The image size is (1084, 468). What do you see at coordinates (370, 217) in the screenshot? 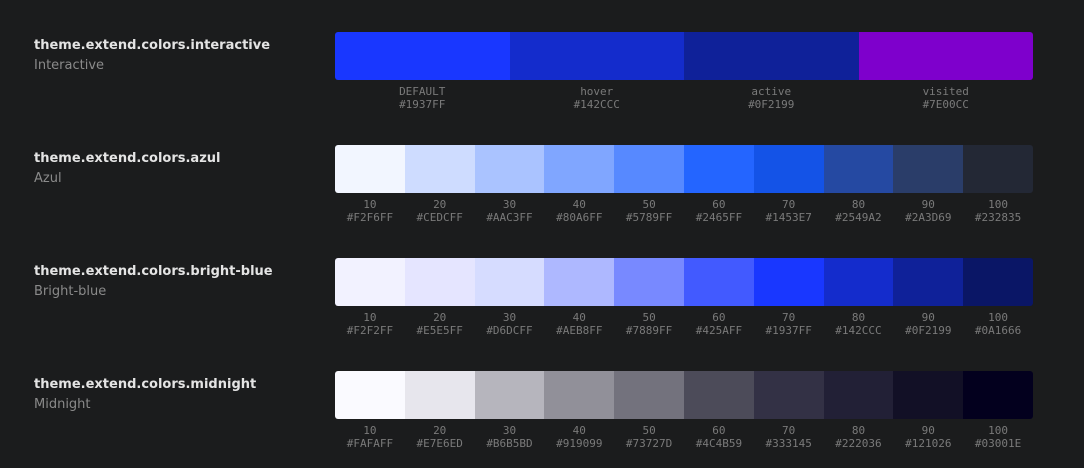
I see `swatch-hex-label: #F2F6FF` at bounding box center [370, 217].